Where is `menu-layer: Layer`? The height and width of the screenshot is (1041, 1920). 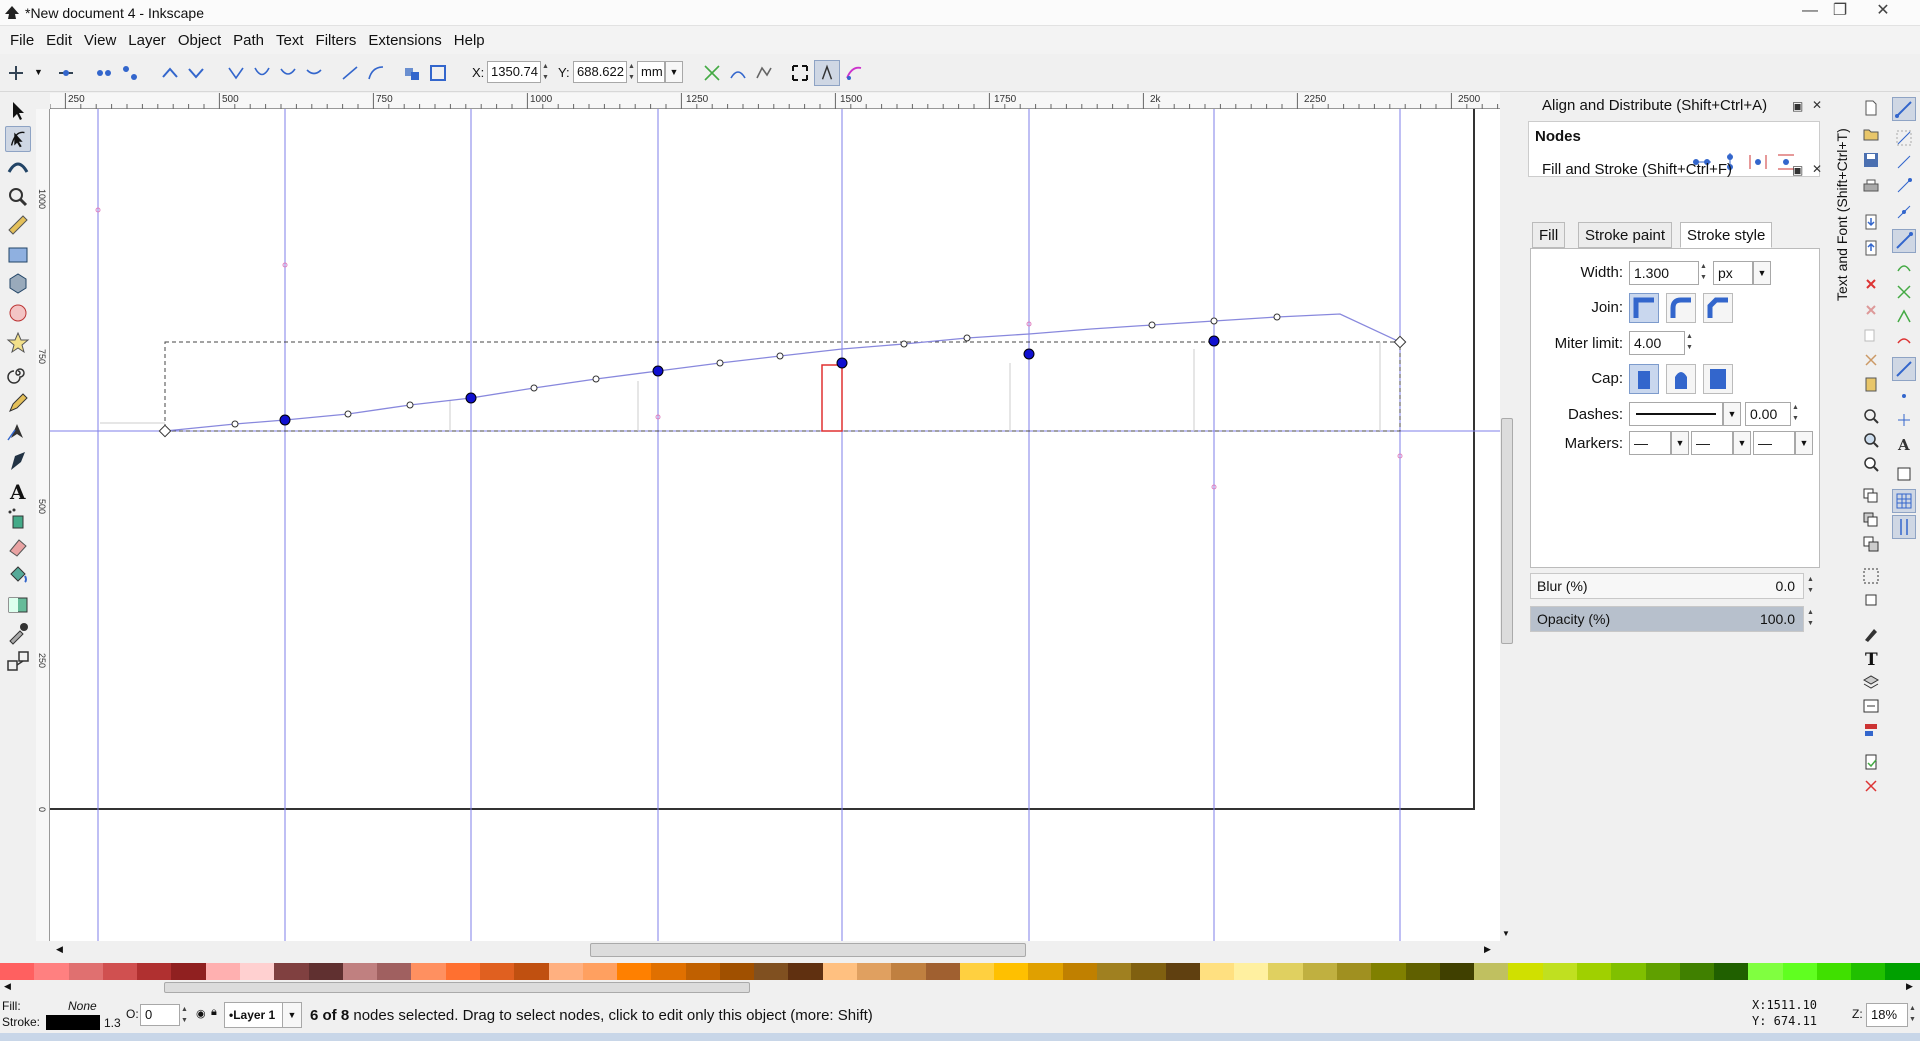
menu-layer: Layer is located at coordinates (147, 40).